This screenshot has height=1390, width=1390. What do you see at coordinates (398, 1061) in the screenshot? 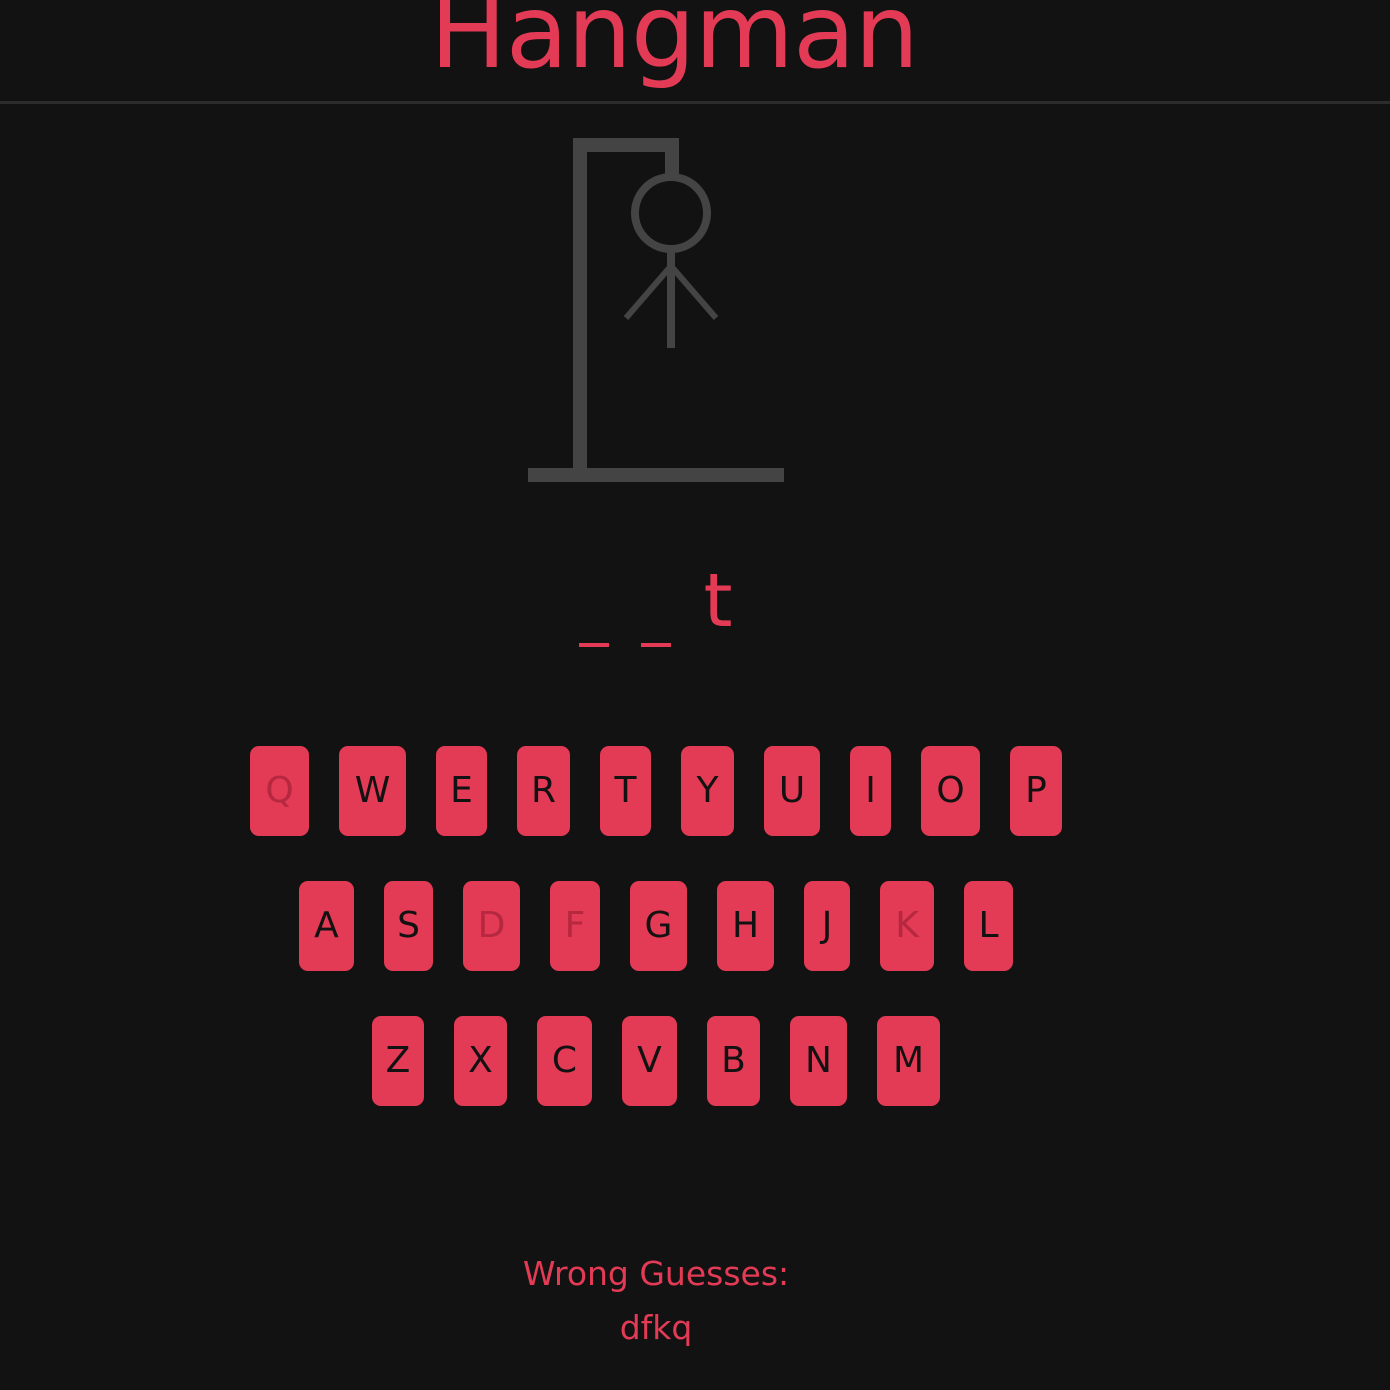
I see `key-z: Z` at bounding box center [398, 1061].